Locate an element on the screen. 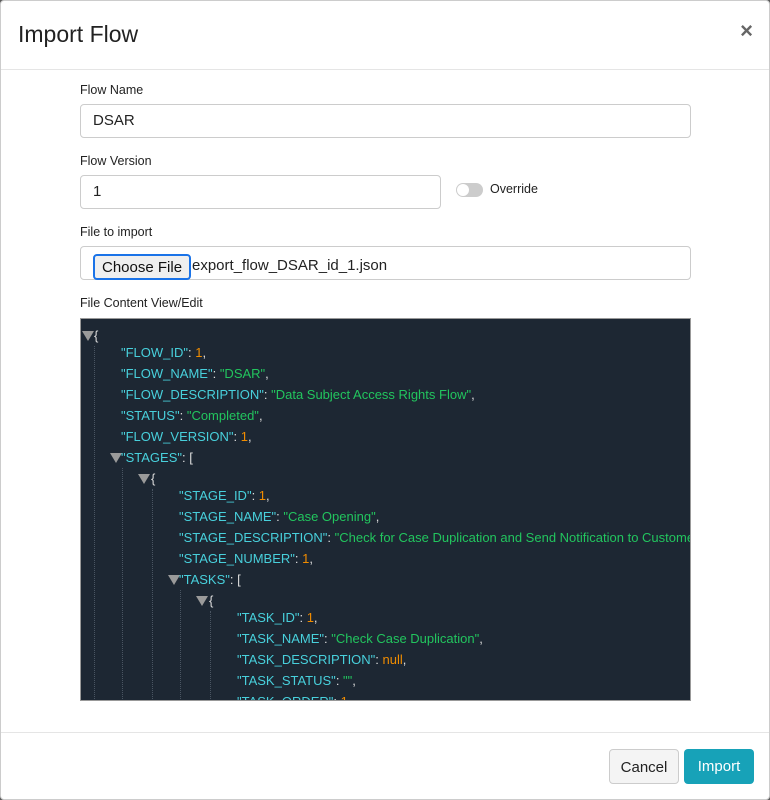 This screenshot has height=800, width=770. json-line: "TASKS": [ is located at coordinates (210, 579).